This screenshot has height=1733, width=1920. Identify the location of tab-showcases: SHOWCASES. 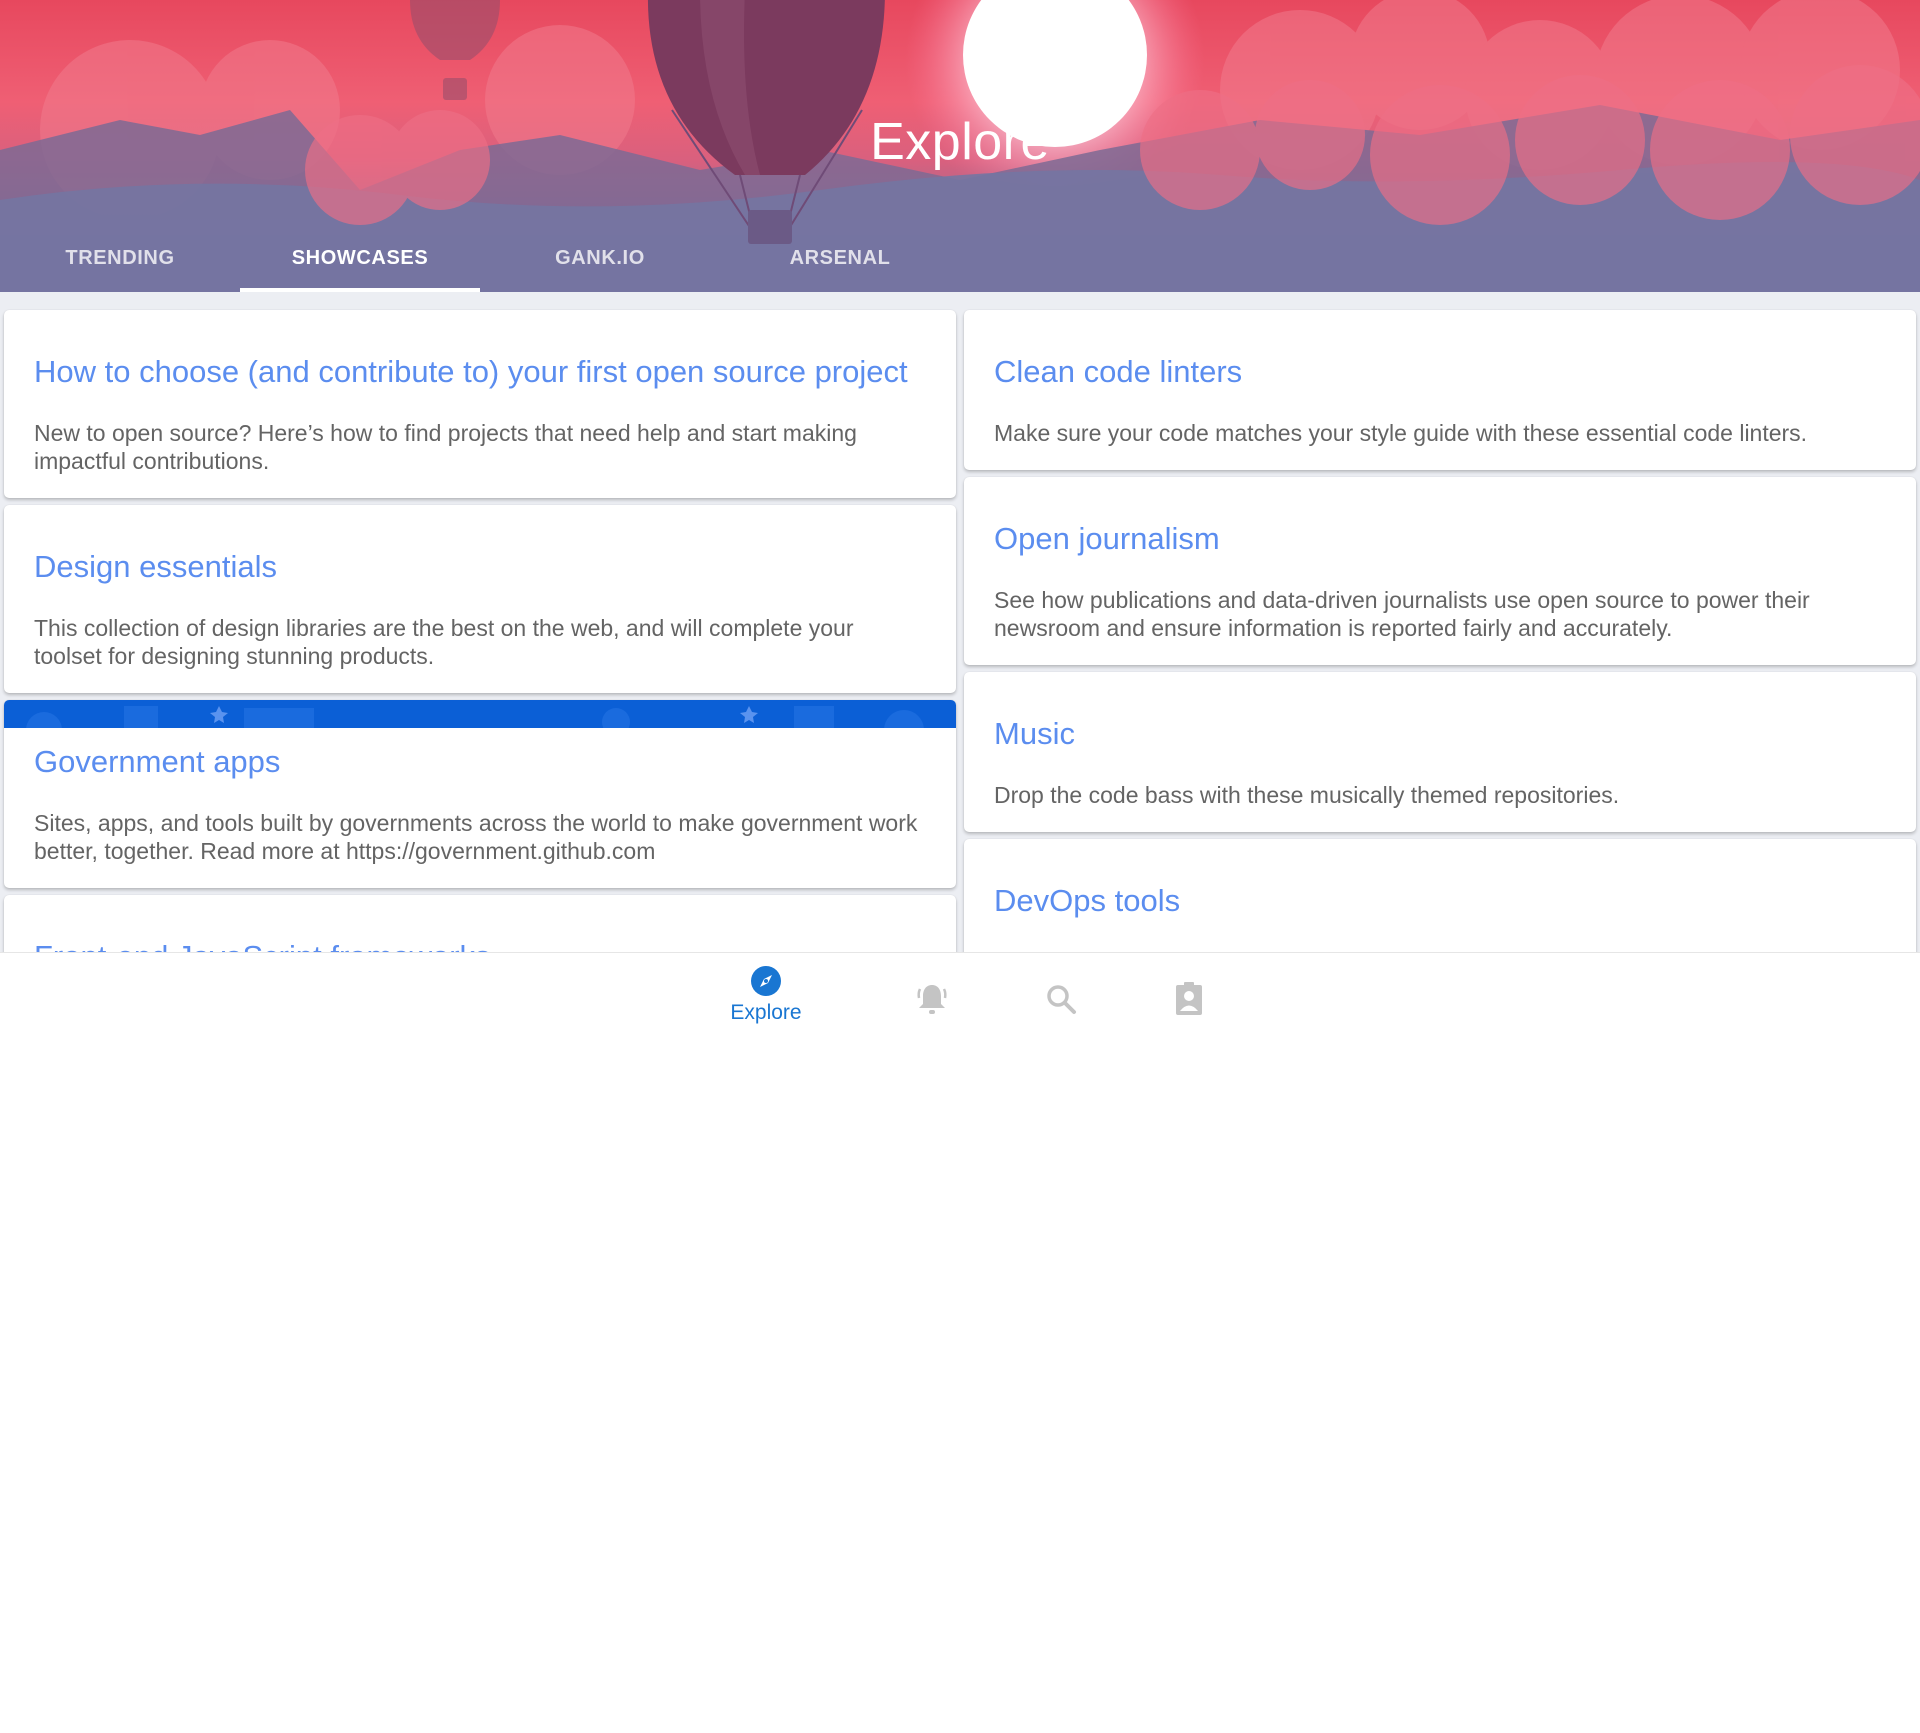
(360, 262).